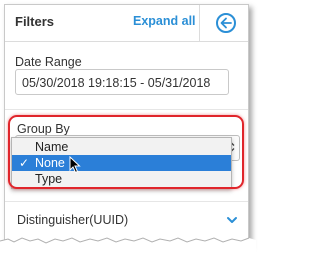 This screenshot has height=258, width=320. Describe the element at coordinates (164, 21) in the screenshot. I see `expand-all-link: Expand all` at that location.